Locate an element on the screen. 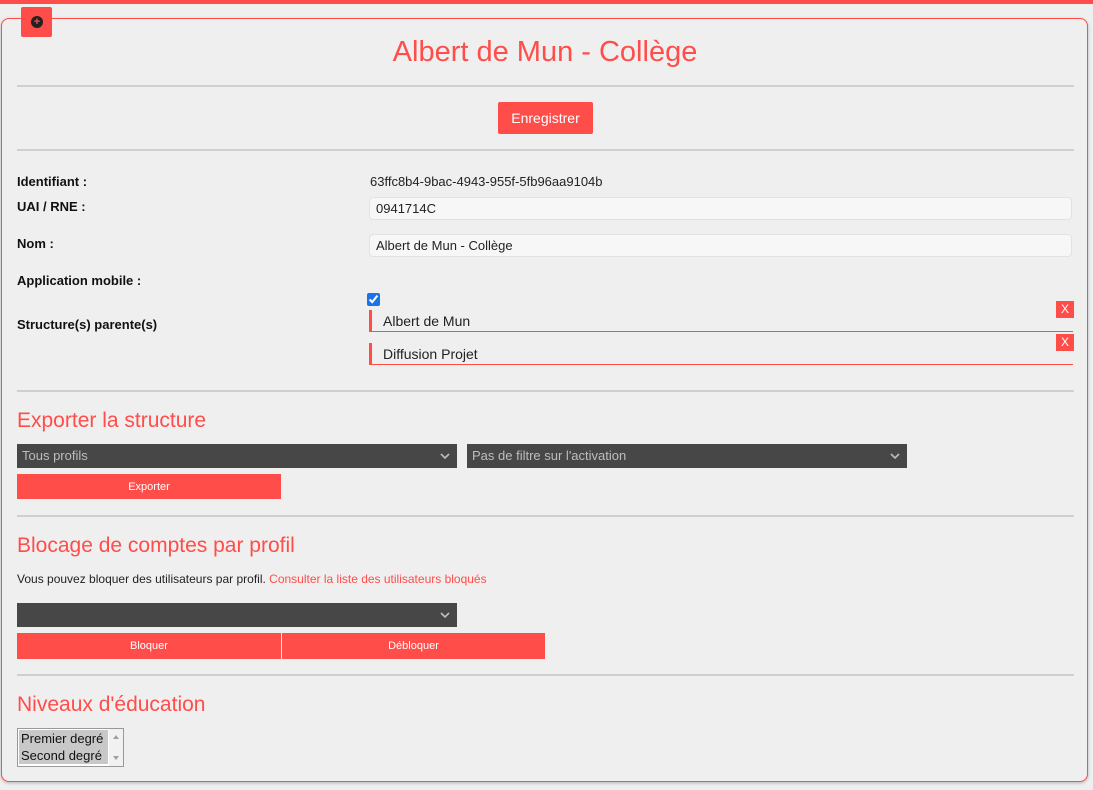  plus-circle-icon: + is located at coordinates (37, 22).